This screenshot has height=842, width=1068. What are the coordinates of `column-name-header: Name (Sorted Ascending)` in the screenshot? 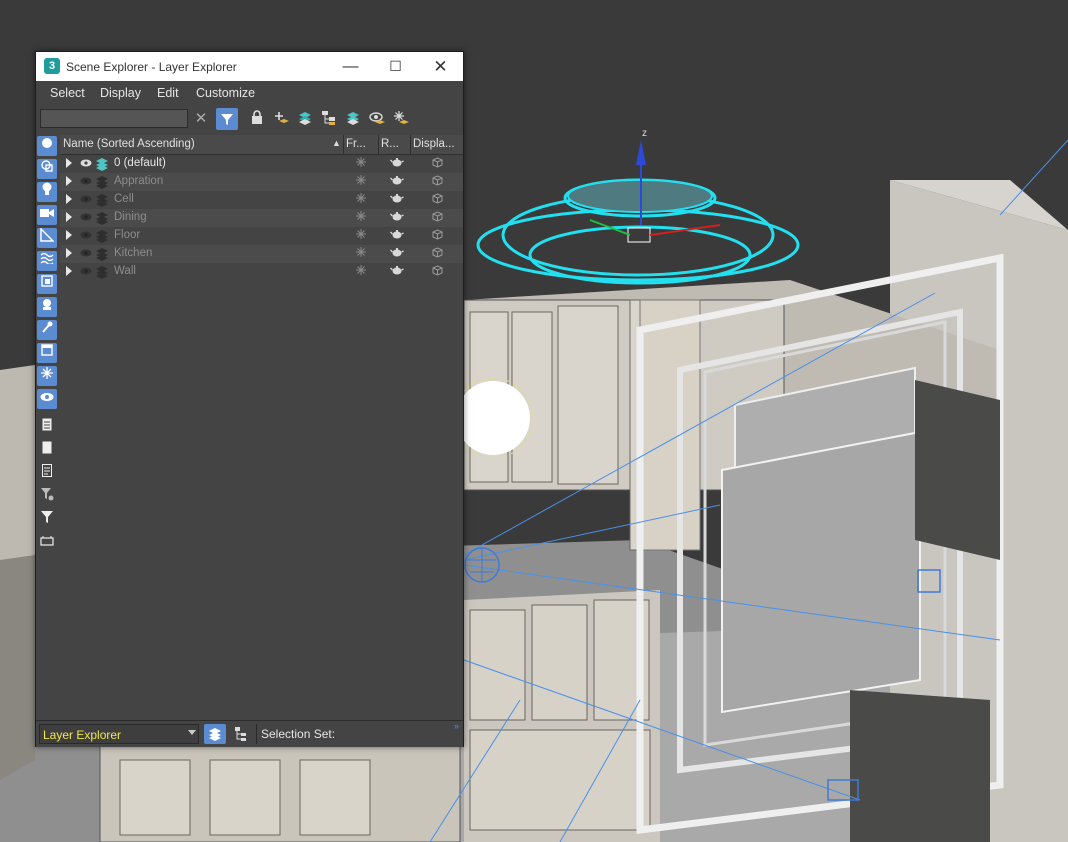 It's located at (195, 144).